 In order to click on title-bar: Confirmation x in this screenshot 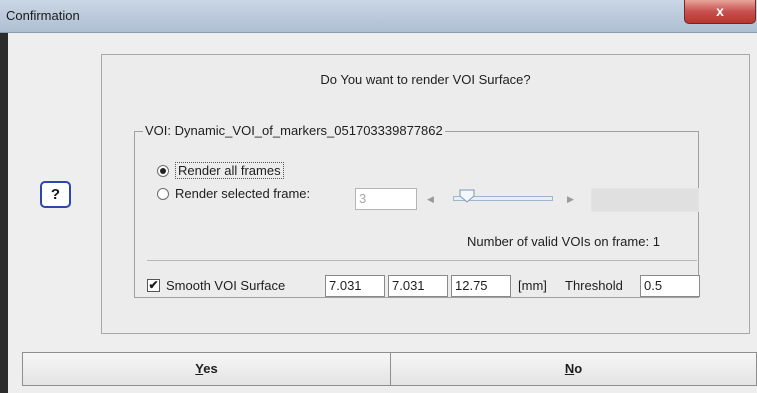, I will do `click(378, 16)`.